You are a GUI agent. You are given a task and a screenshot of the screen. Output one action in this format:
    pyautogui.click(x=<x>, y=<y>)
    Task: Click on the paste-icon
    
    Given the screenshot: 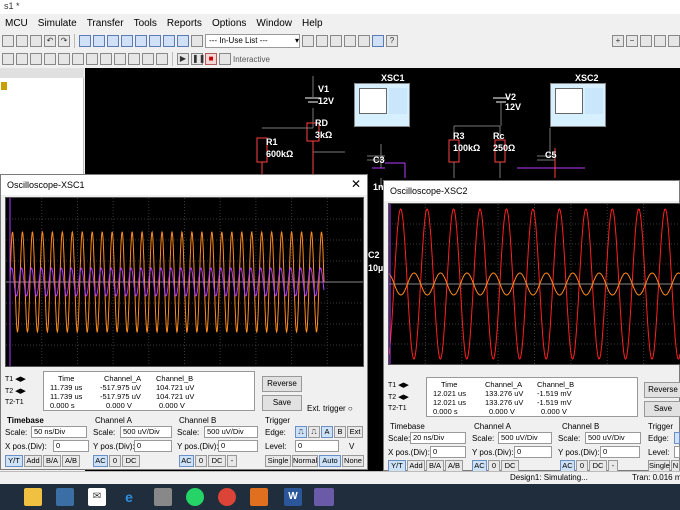 What is the action you would take?
    pyautogui.click(x=36, y=41)
    